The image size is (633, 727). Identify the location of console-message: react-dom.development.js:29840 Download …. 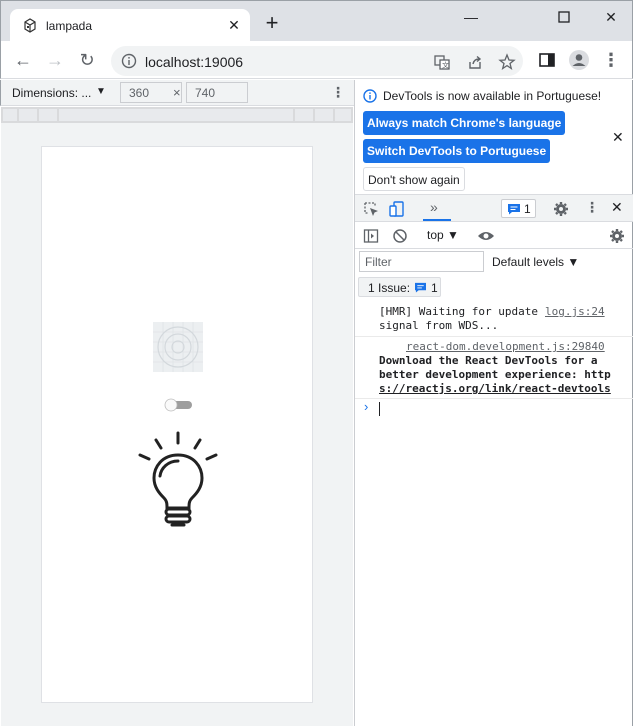
(494, 368).